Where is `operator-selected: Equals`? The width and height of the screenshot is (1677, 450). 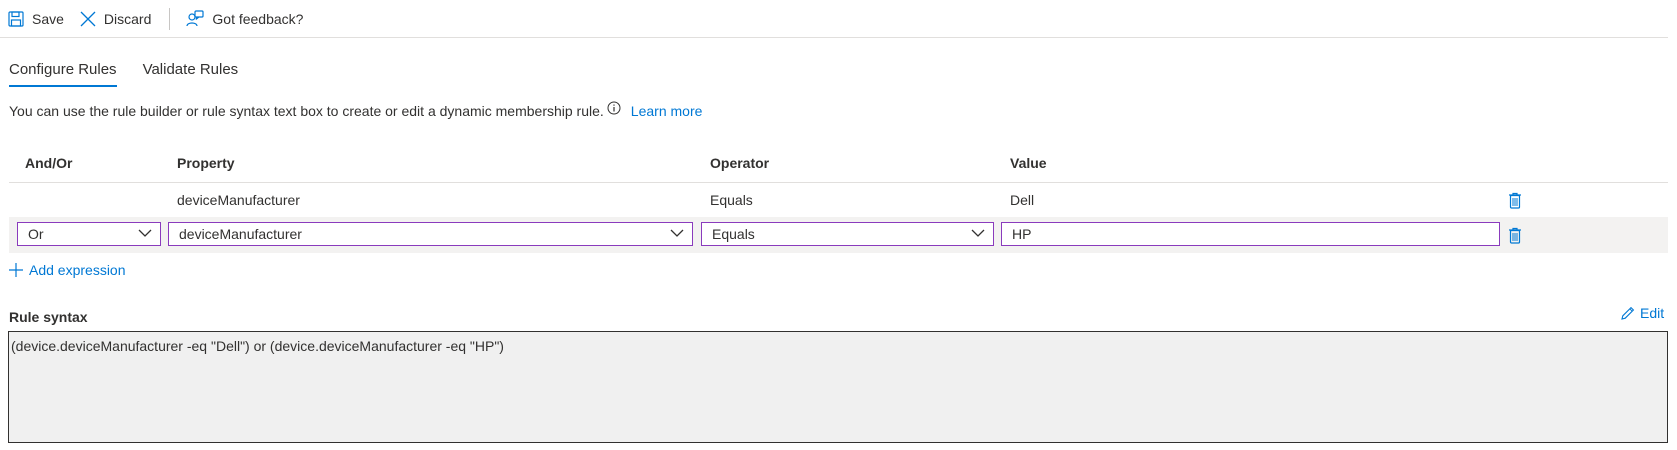 operator-selected: Equals is located at coordinates (733, 234).